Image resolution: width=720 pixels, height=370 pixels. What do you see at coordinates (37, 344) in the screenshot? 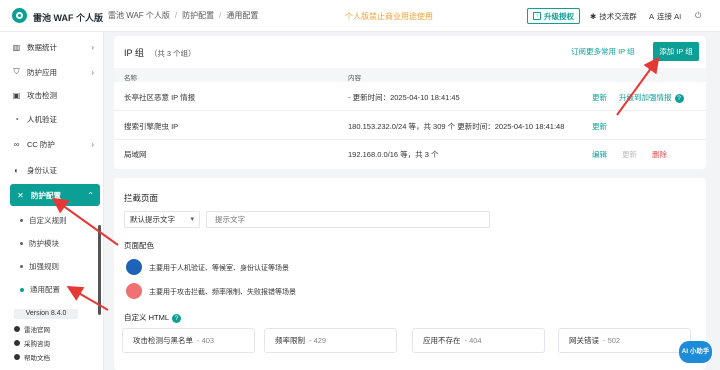
I see `footer-link-label: 采购咨询` at bounding box center [37, 344].